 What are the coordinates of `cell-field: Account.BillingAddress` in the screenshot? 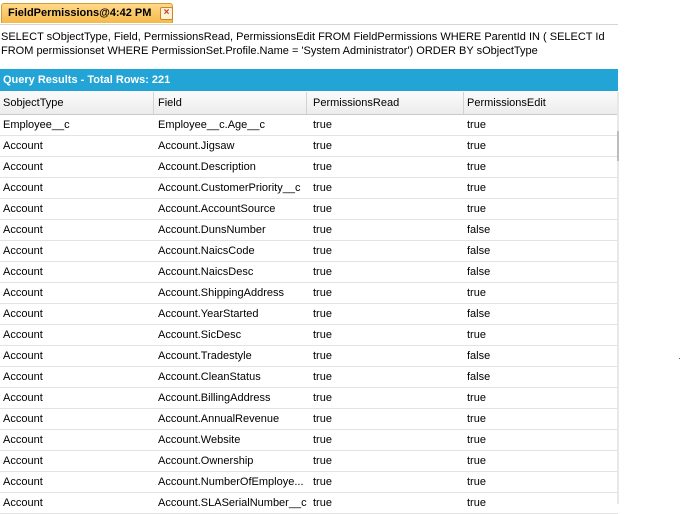 It's located at (214, 398).